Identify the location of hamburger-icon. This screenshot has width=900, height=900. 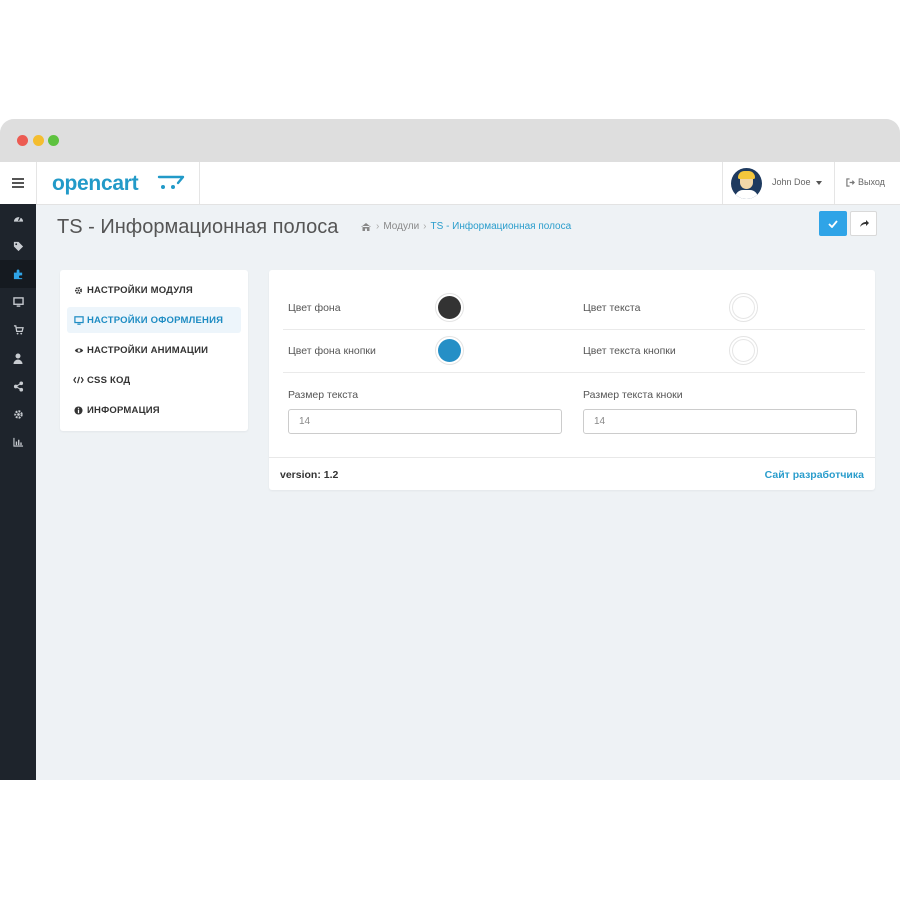
(18, 183).